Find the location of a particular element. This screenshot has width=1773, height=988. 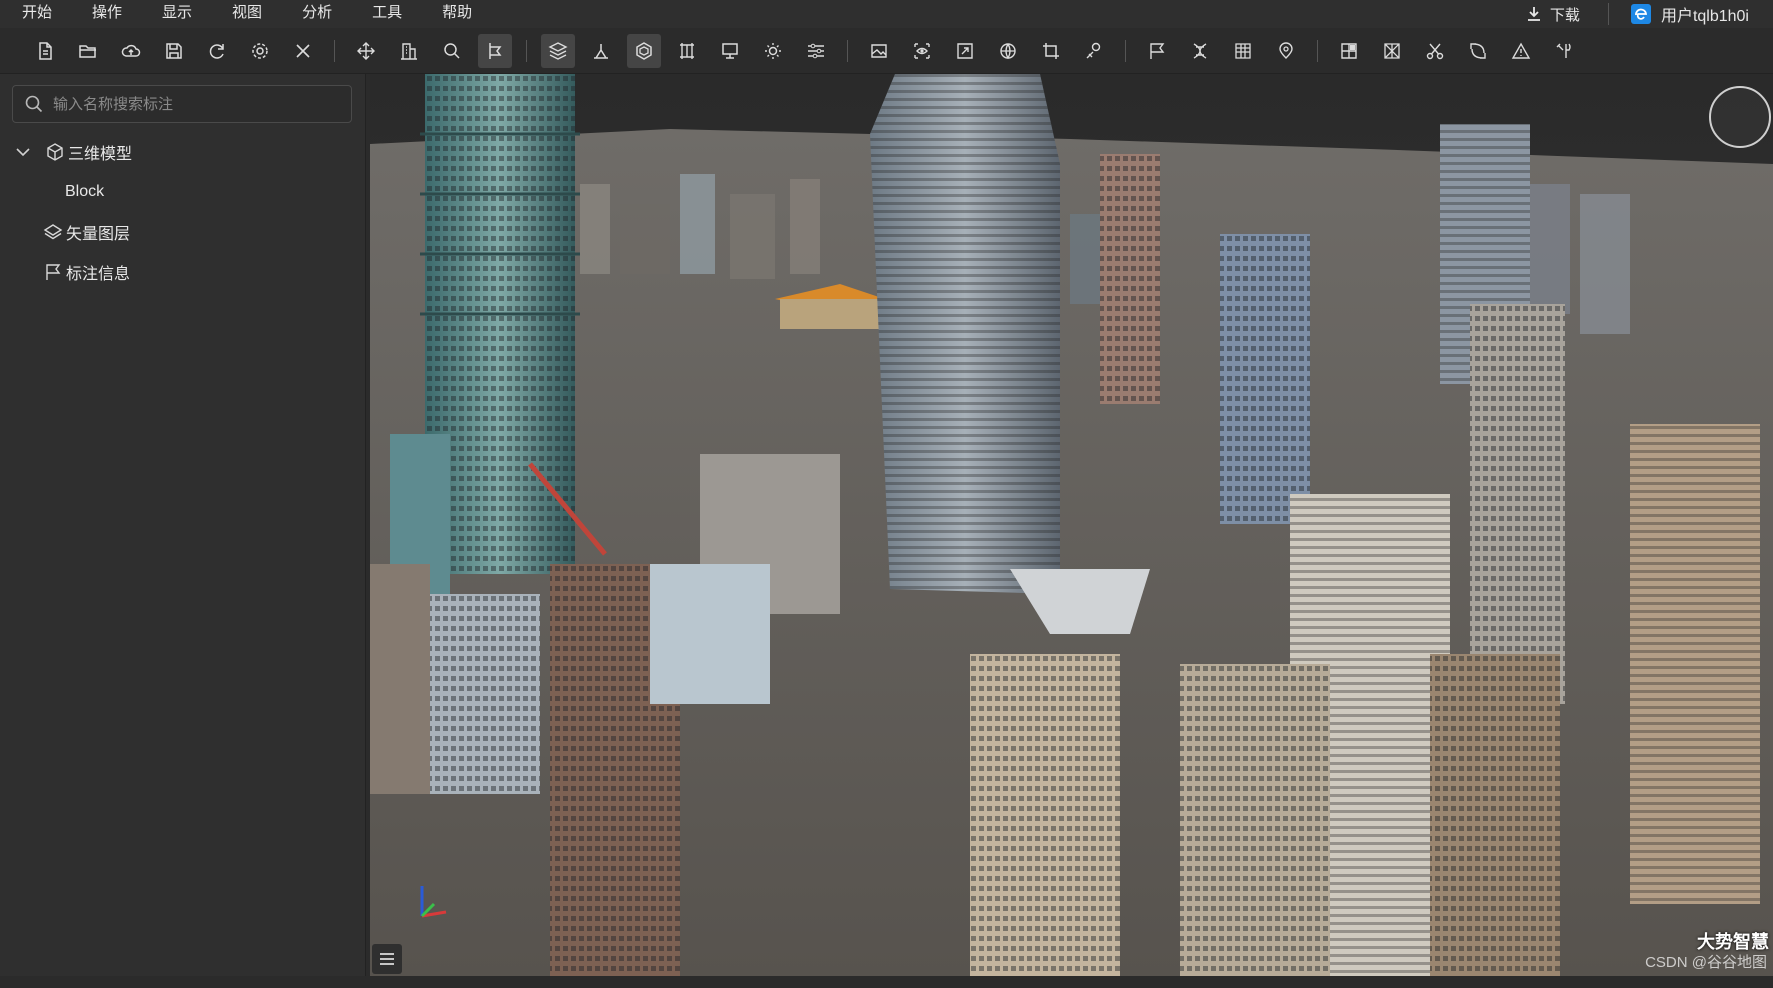

measure-icon is located at coordinates (495, 50).